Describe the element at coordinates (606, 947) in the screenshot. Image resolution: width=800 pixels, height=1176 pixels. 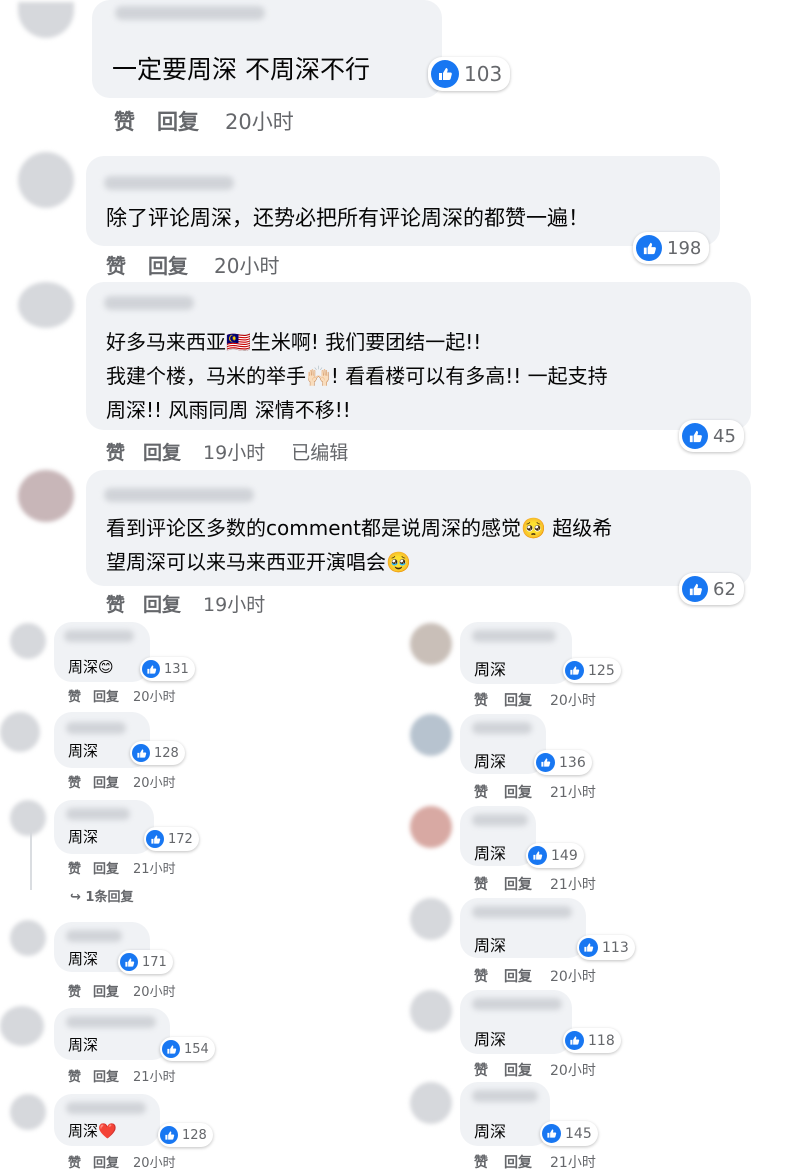
I see `reaction-count: 113` at that location.